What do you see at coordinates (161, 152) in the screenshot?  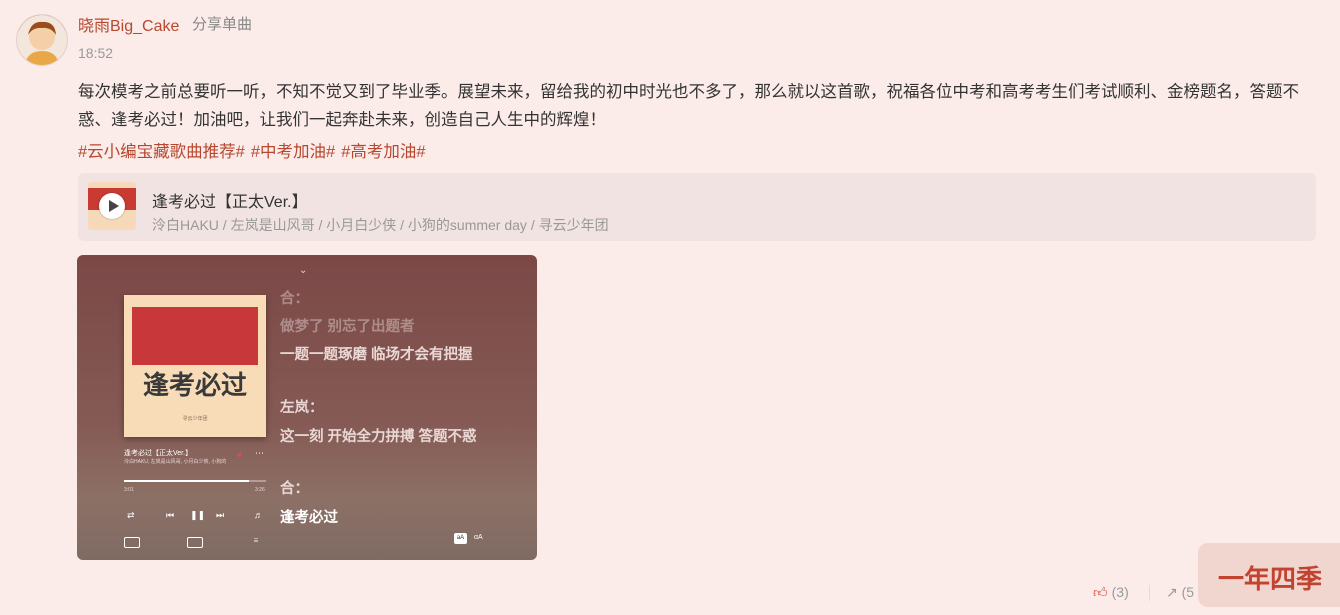 I see `hashtag-link: #云小编宝藏歌曲推荐#` at bounding box center [161, 152].